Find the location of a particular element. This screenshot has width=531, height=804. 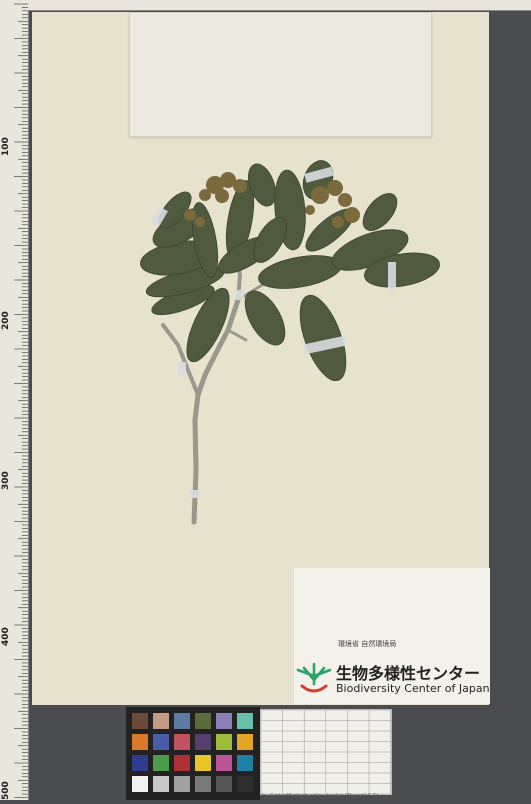

color-swatches is located at coordinates (192, 752).